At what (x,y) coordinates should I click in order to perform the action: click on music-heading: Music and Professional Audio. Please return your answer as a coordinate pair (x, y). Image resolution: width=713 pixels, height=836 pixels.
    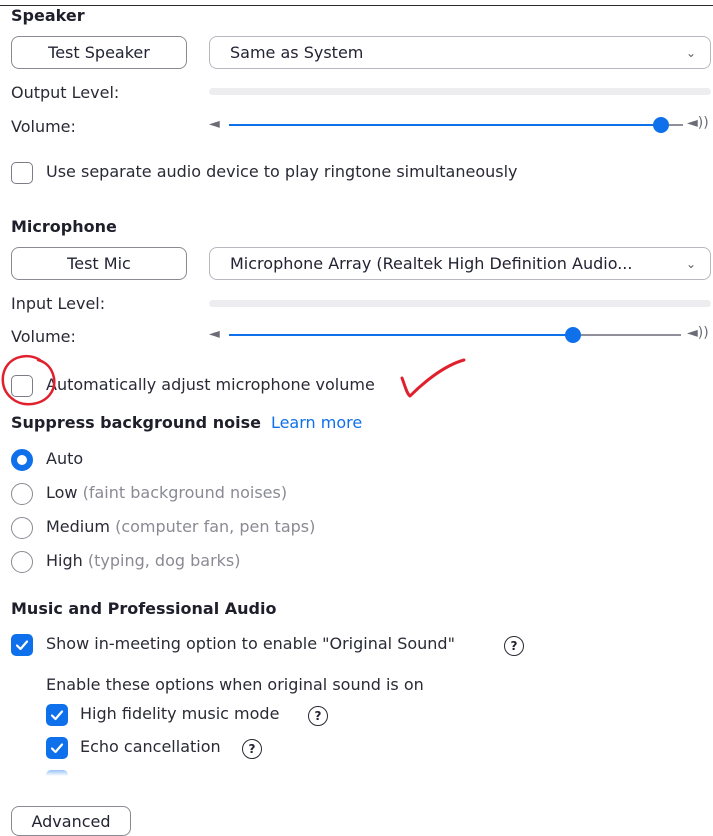
    Looking at the image, I should click on (144, 608).